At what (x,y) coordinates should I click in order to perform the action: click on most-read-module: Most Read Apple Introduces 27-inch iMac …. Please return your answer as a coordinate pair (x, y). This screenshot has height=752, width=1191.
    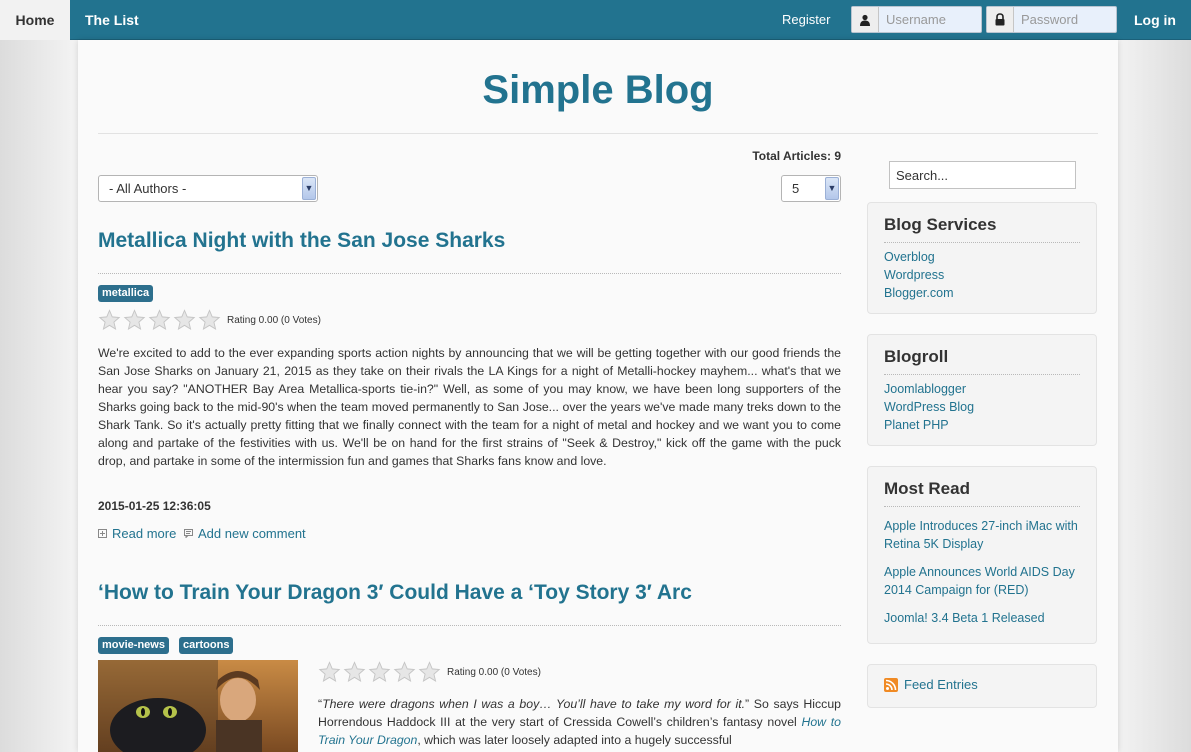
    Looking at the image, I should click on (982, 555).